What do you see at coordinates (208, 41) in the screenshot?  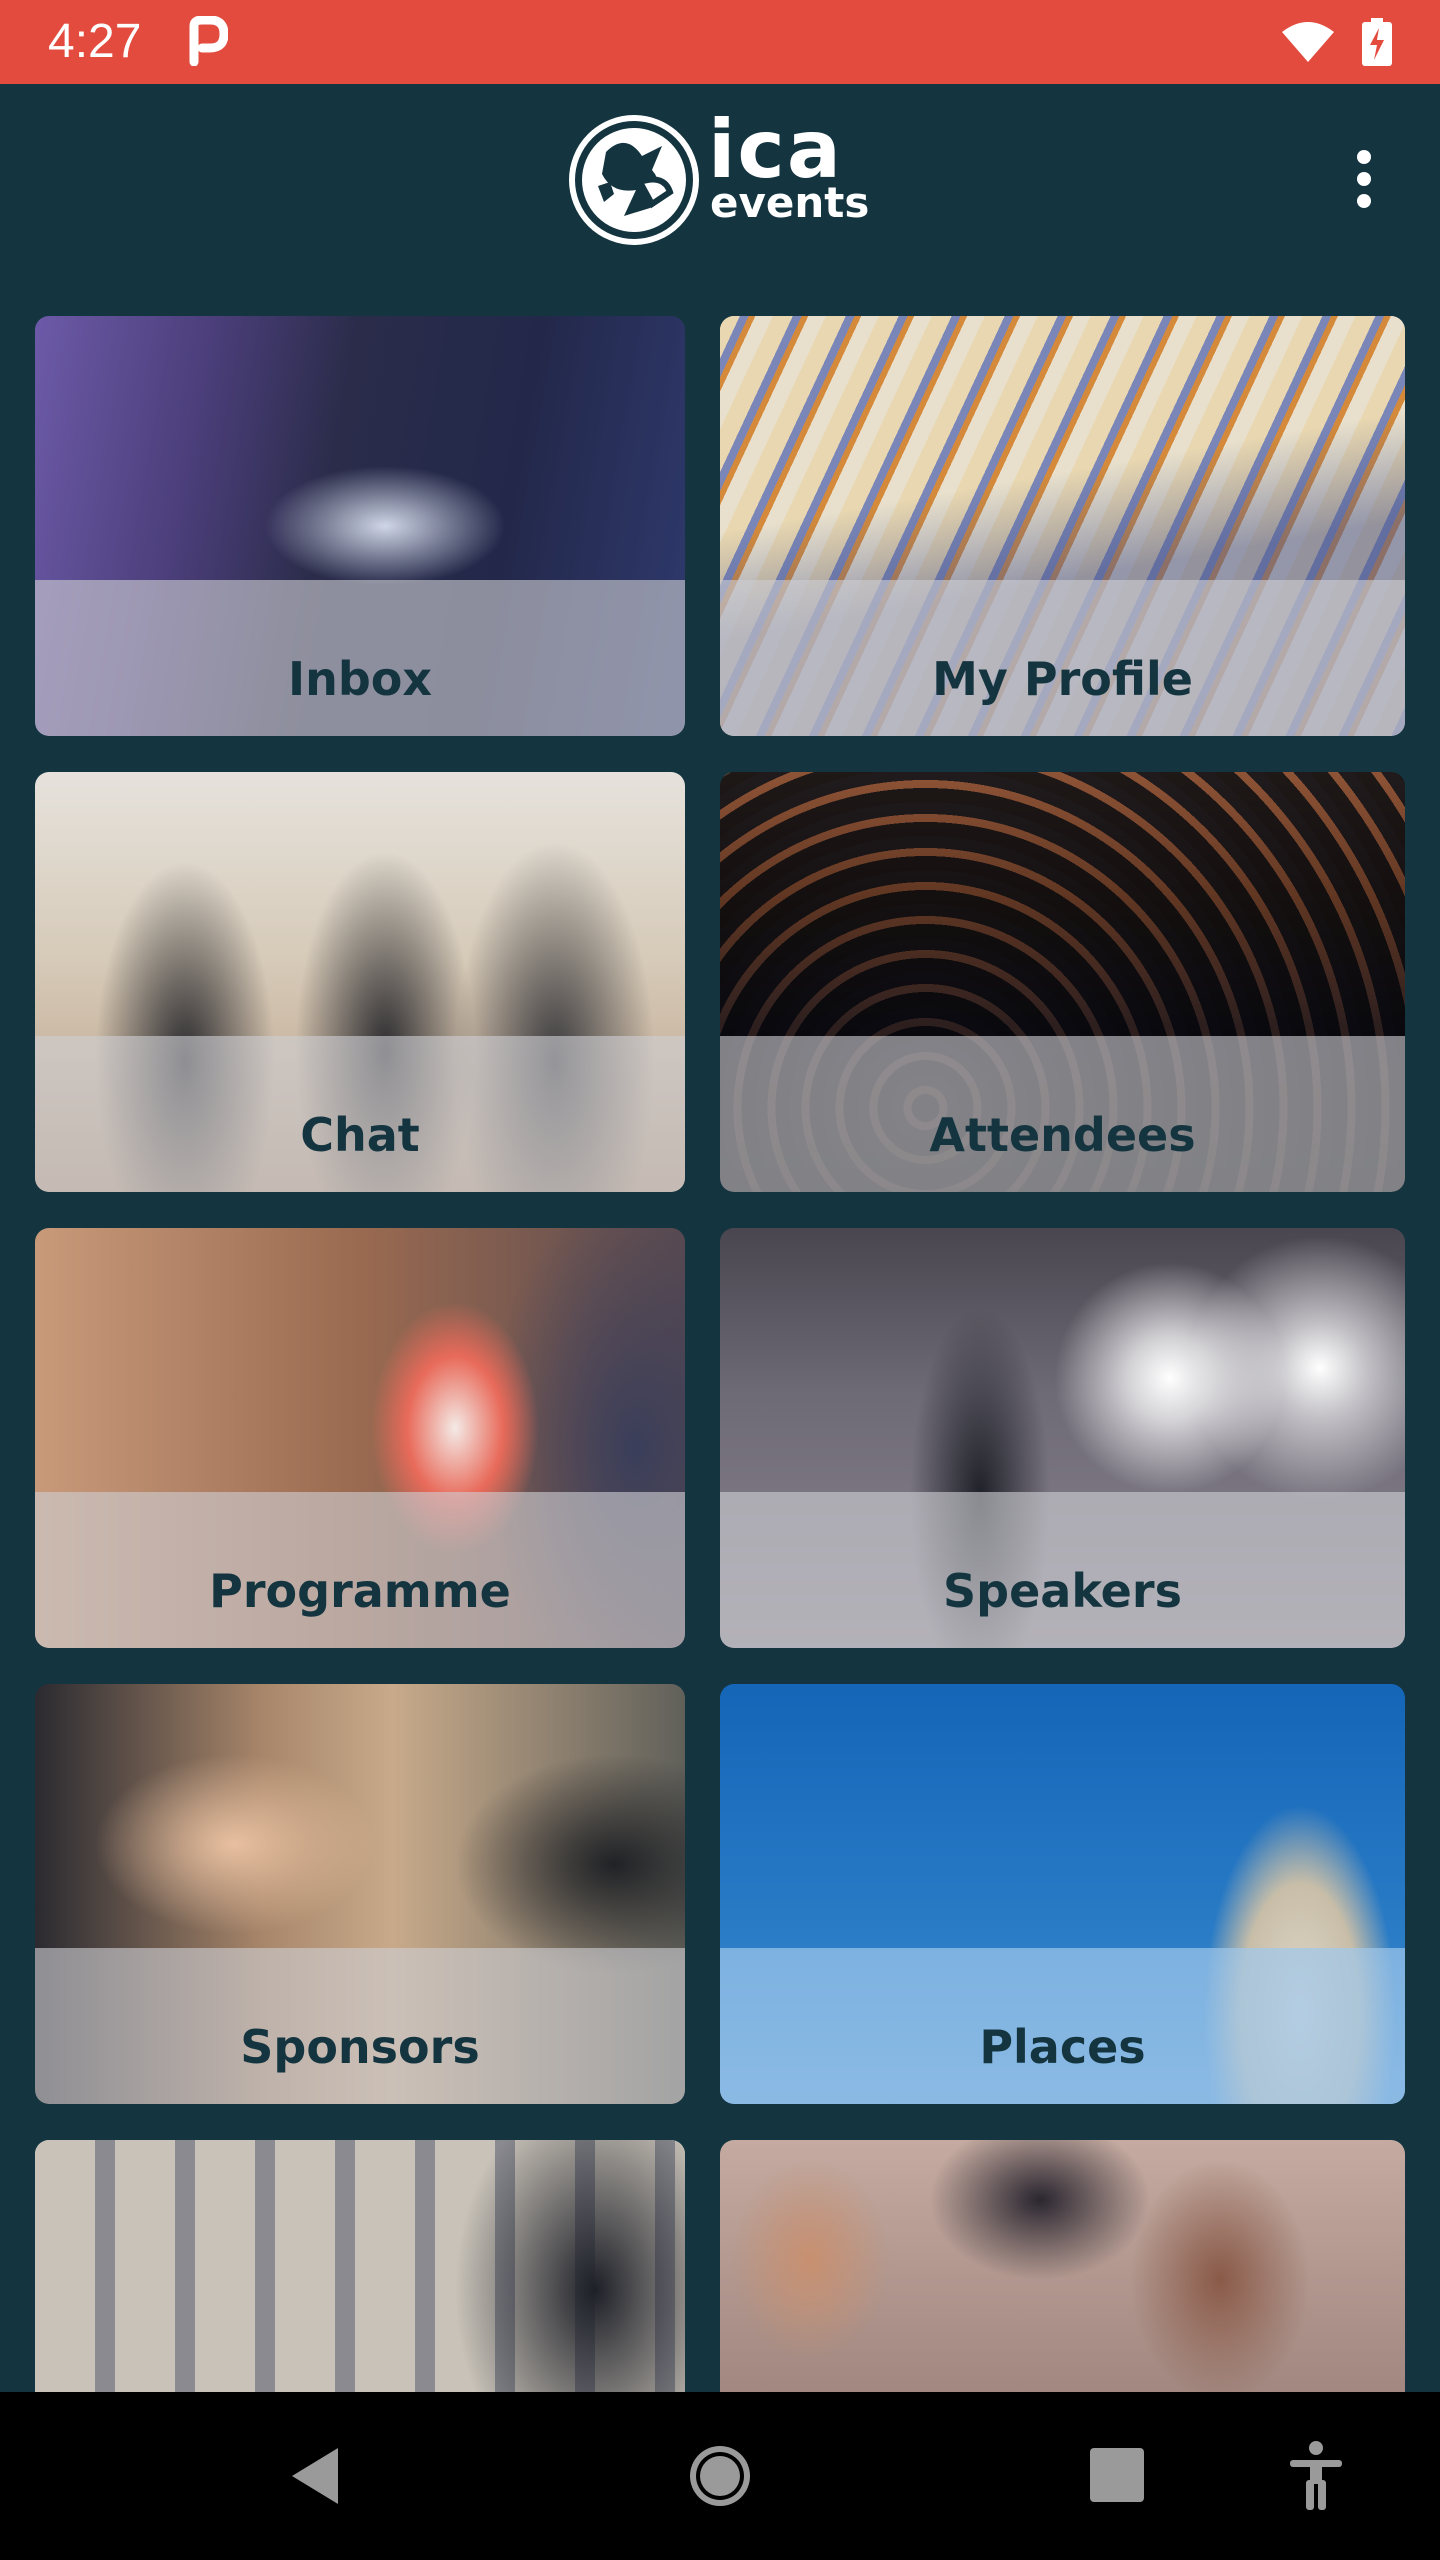 I see `parking-p-icon` at bounding box center [208, 41].